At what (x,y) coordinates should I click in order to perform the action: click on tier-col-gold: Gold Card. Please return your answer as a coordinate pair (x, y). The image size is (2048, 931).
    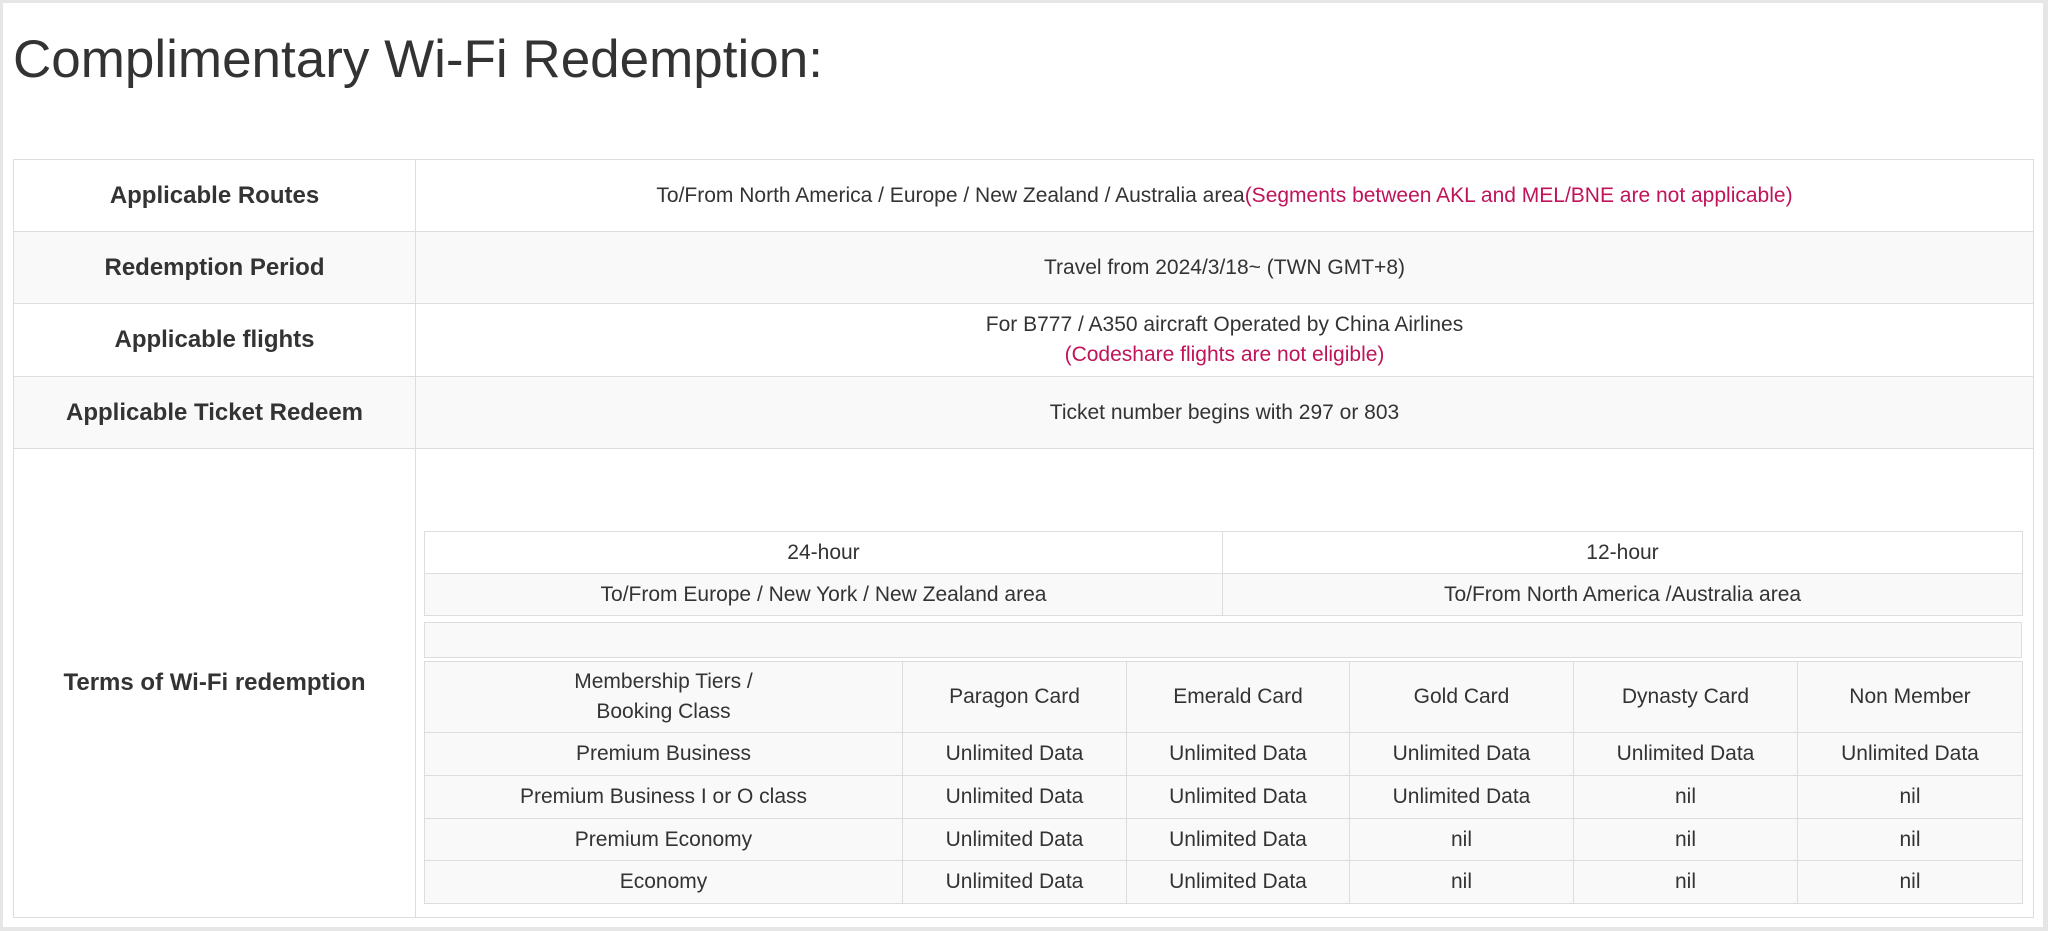
    Looking at the image, I should click on (1461, 697).